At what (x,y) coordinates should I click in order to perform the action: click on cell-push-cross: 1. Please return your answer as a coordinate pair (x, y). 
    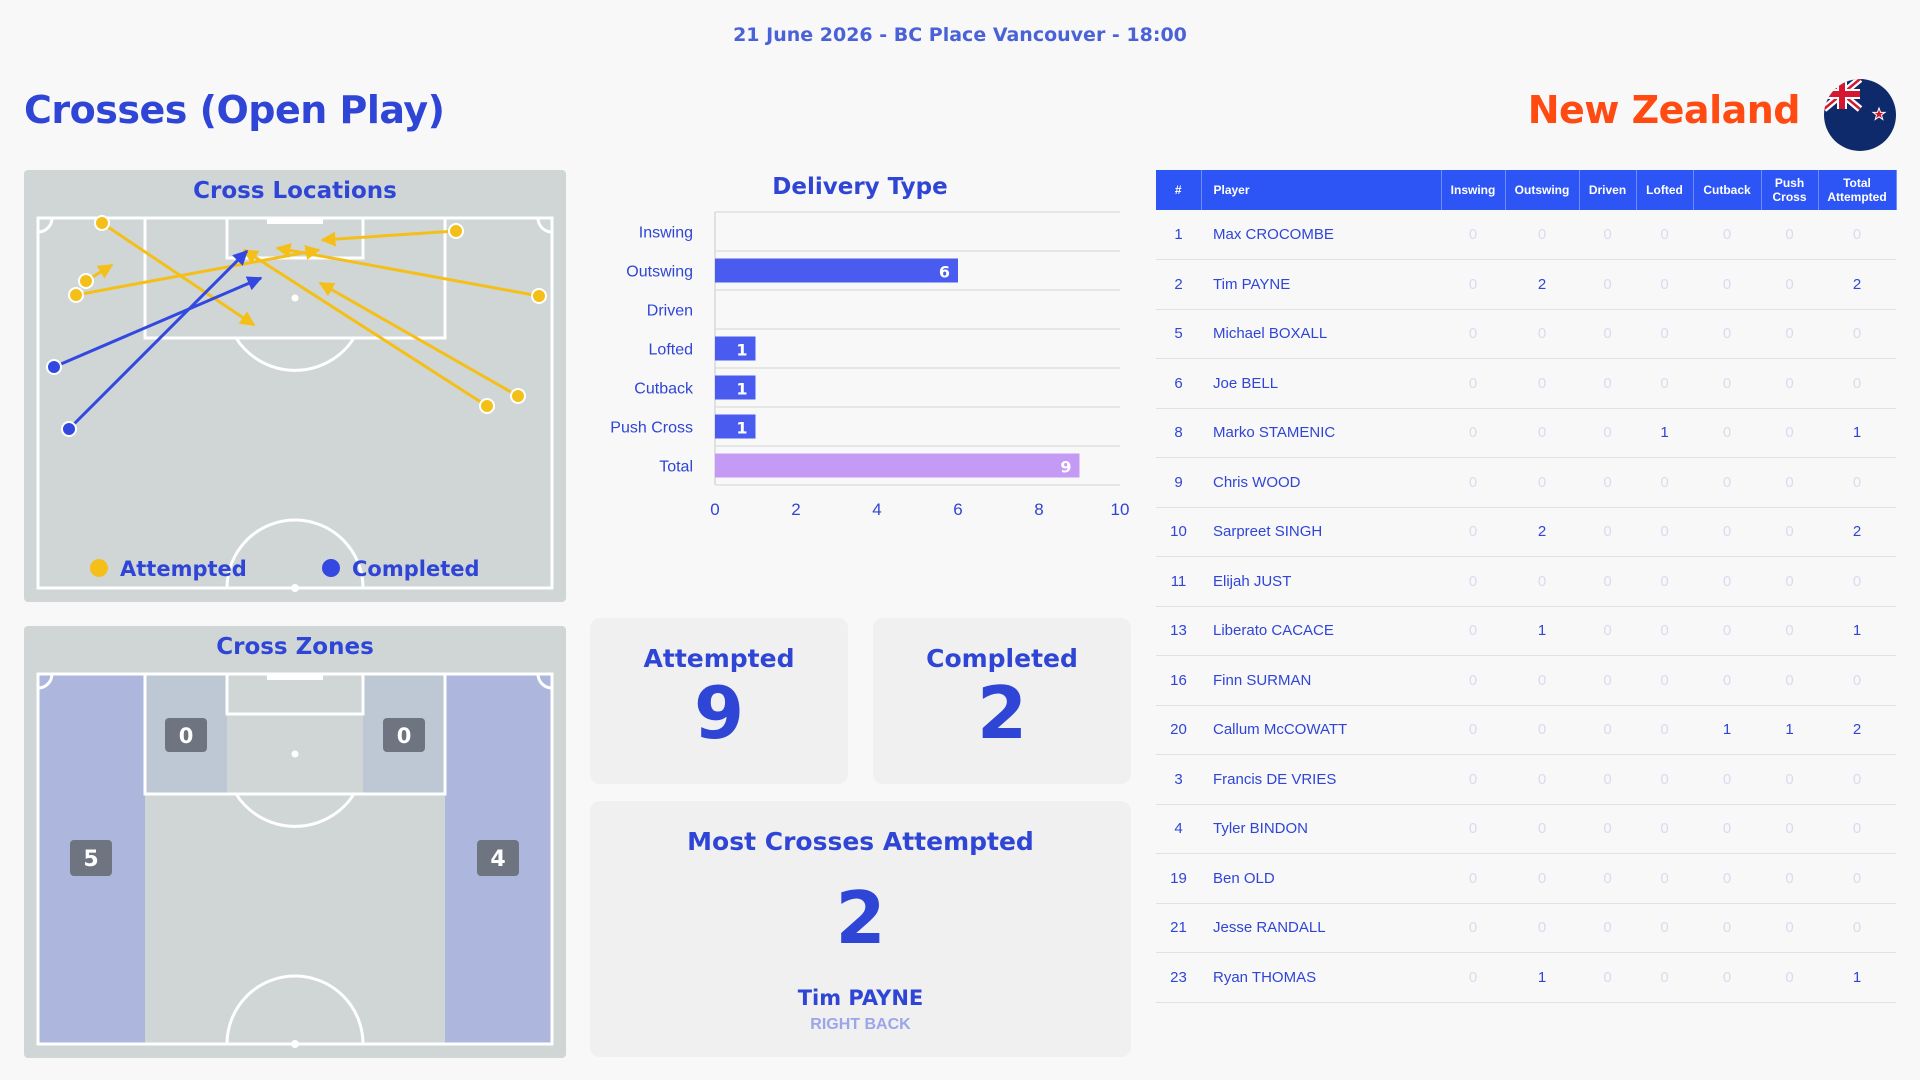
    Looking at the image, I should click on (1789, 730).